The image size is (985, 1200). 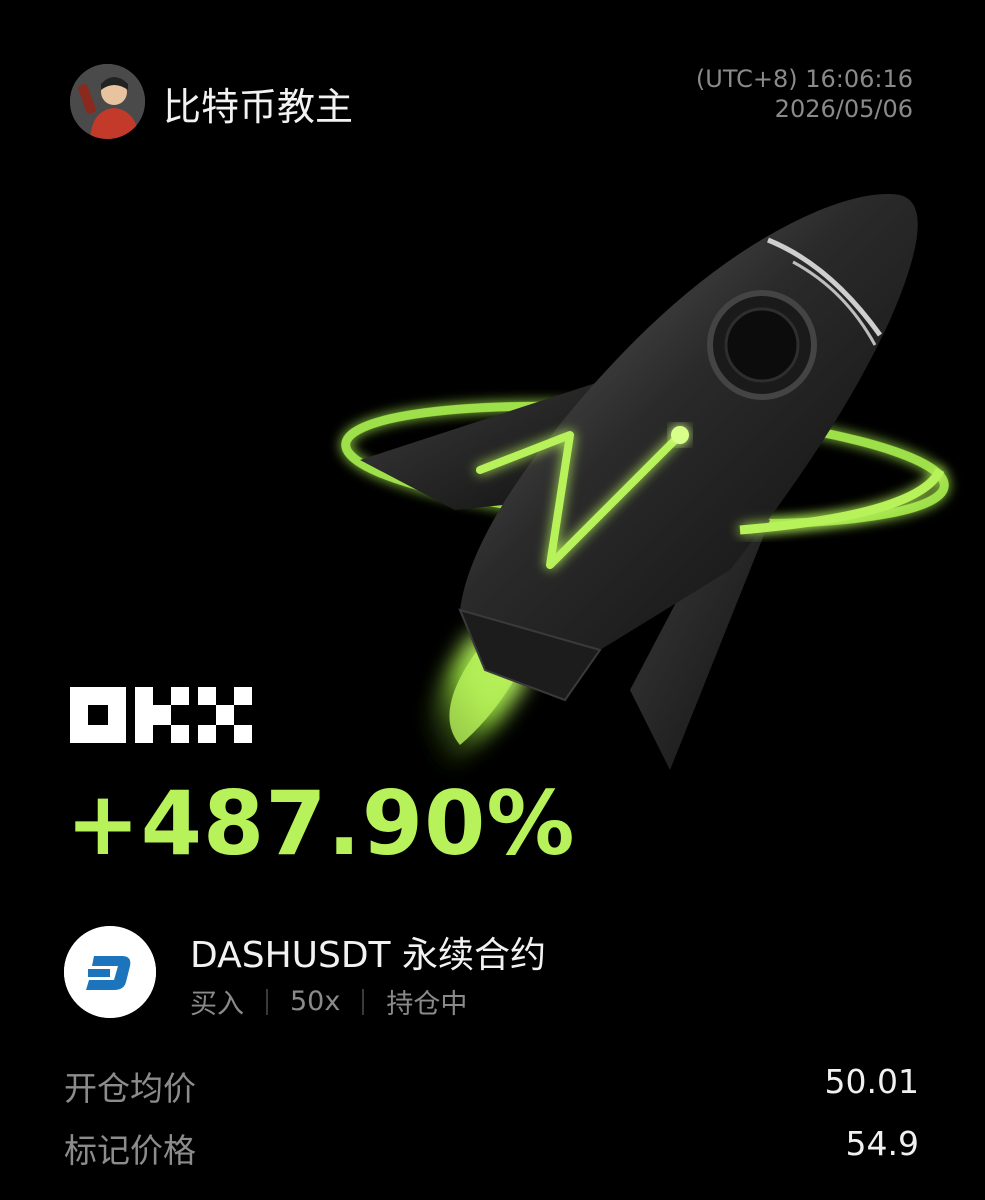 What do you see at coordinates (130, 1150) in the screenshot?
I see `mark-price-label: 标记价格` at bounding box center [130, 1150].